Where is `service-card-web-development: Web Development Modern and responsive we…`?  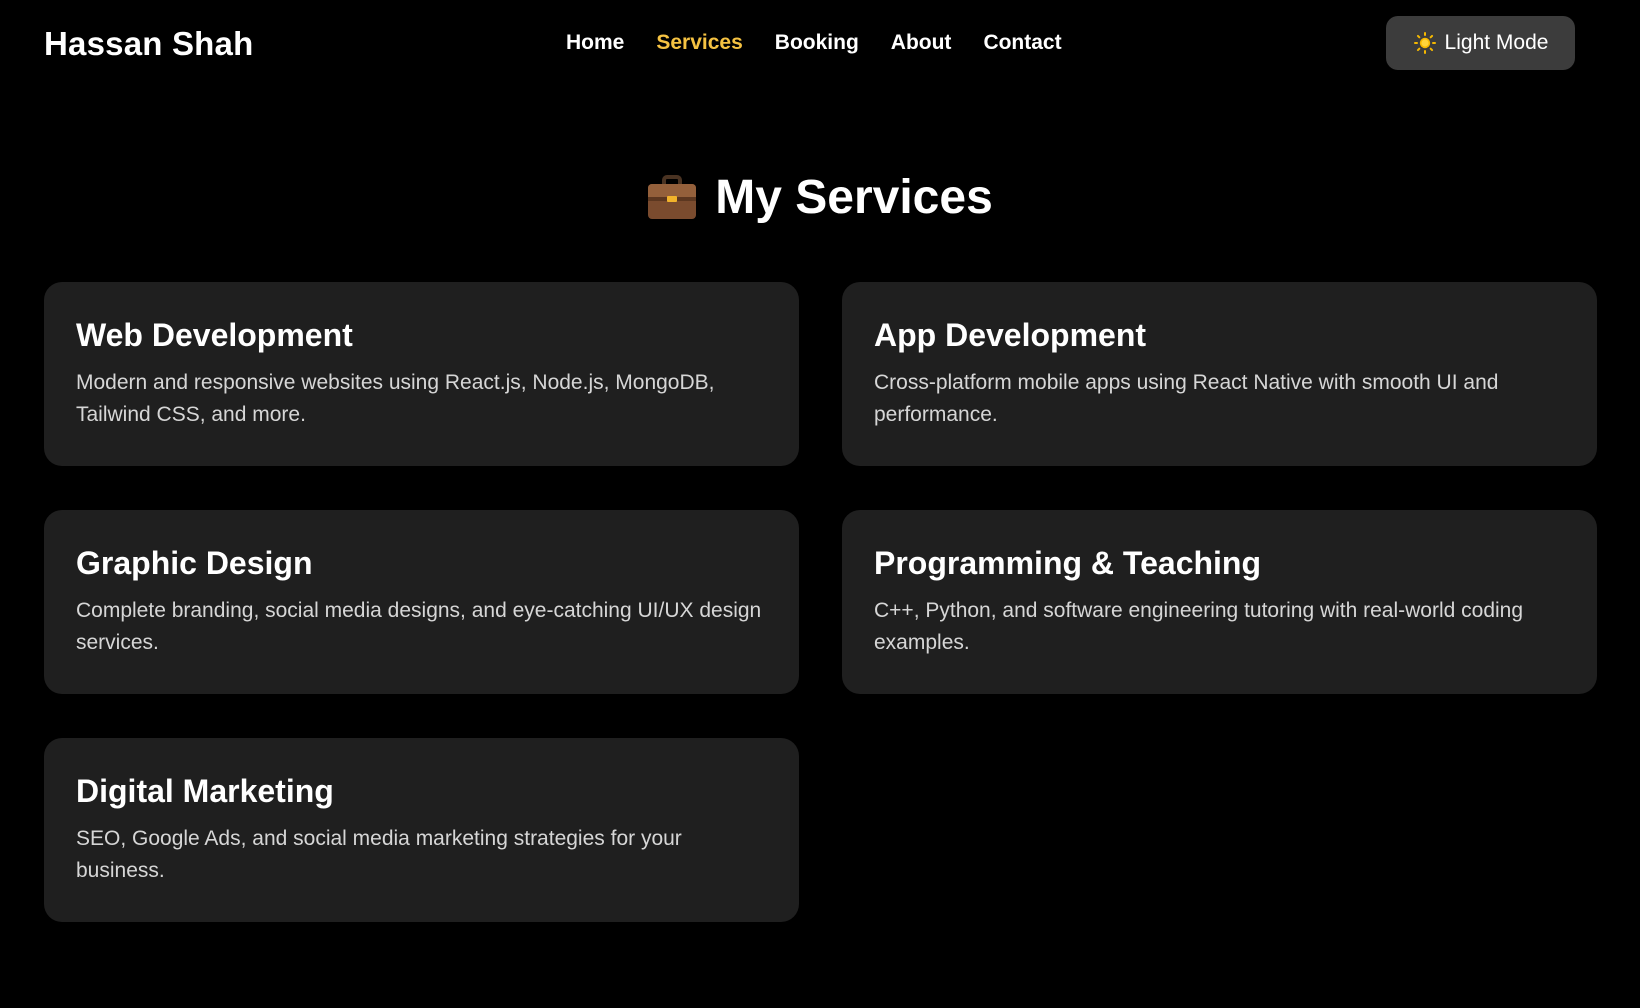 service-card-web-development: Web Development Modern and responsive we… is located at coordinates (421, 374).